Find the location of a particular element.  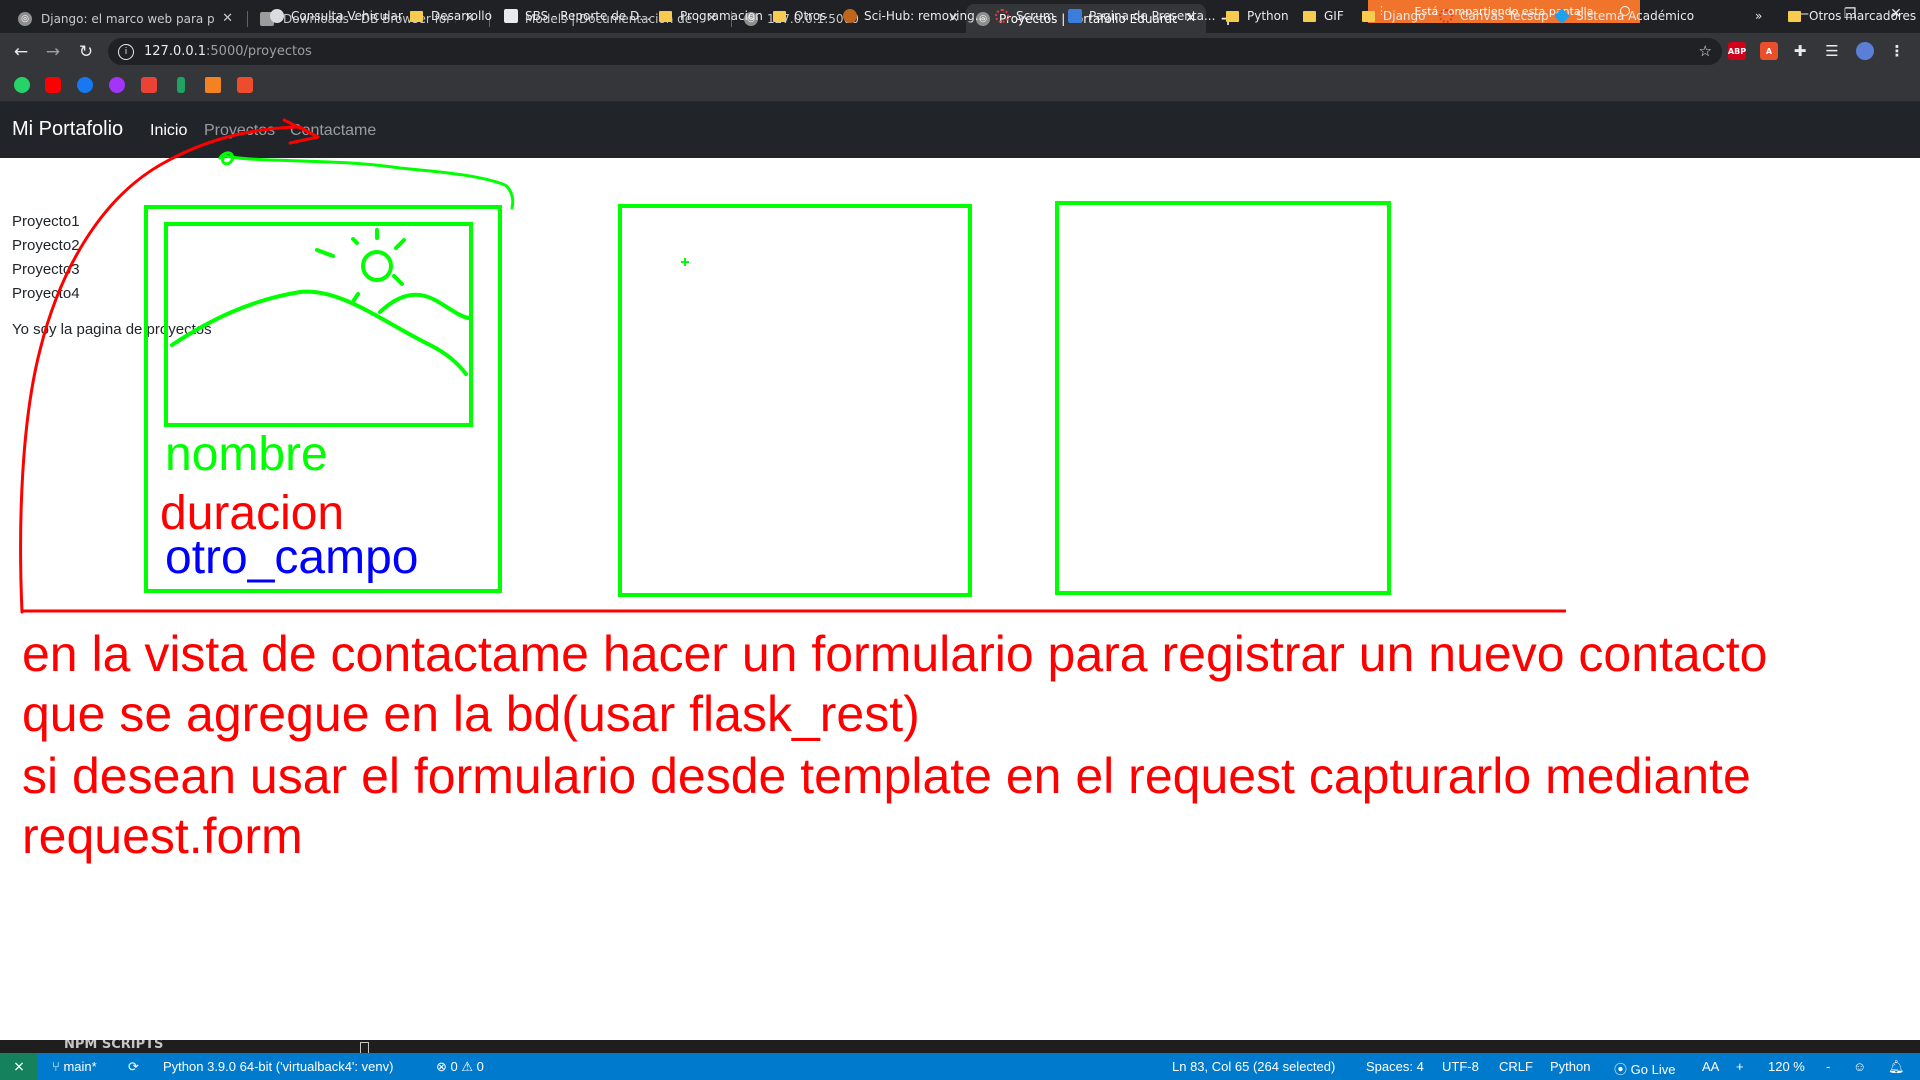

field-label-nombre: nombre is located at coordinates (246, 454).